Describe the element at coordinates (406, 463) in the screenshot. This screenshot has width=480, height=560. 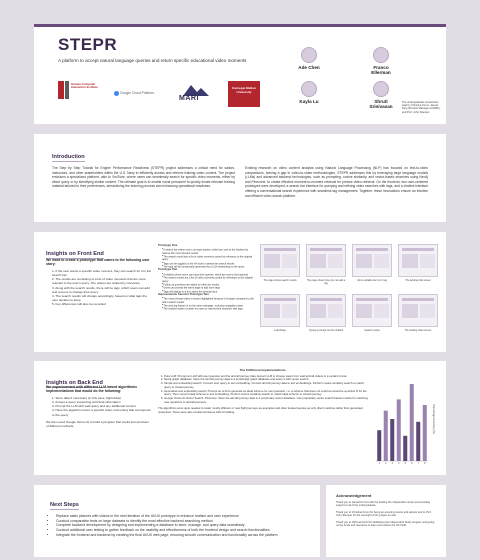
I see `chart-tick-label: 5` at that location.